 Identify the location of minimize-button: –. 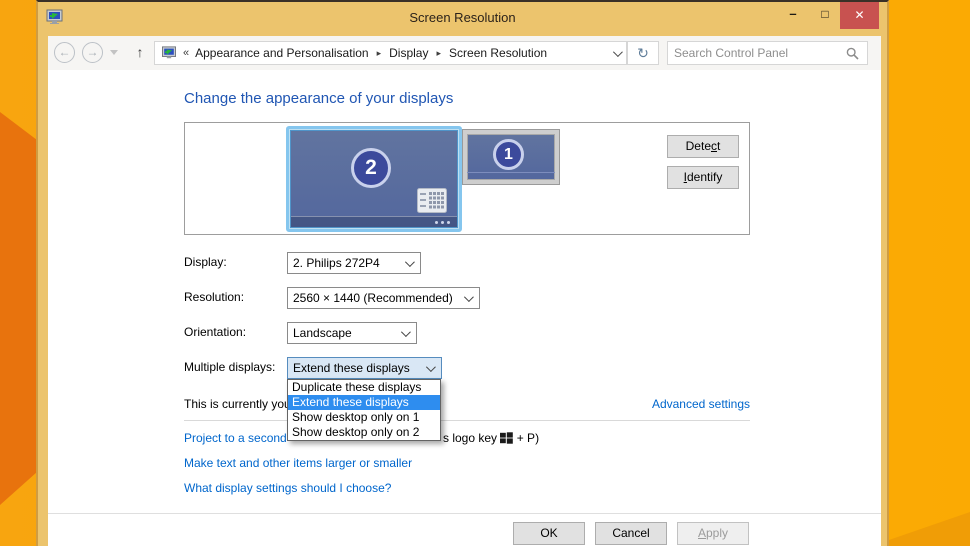
(793, 15).